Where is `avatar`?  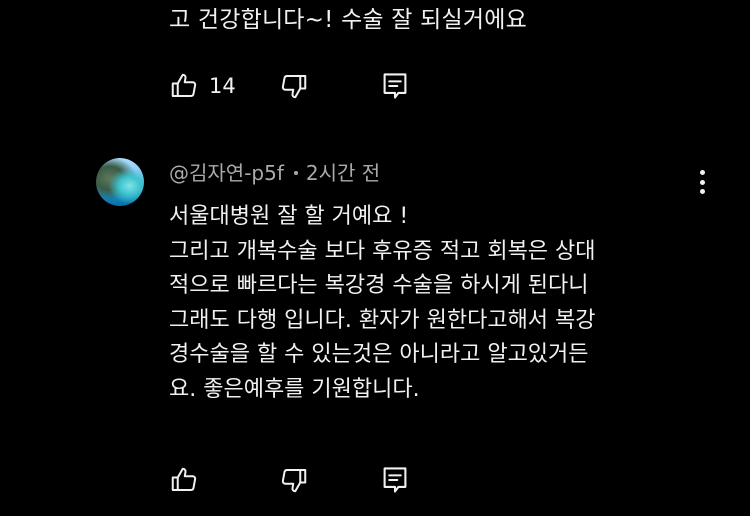
avatar is located at coordinates (120, 182).